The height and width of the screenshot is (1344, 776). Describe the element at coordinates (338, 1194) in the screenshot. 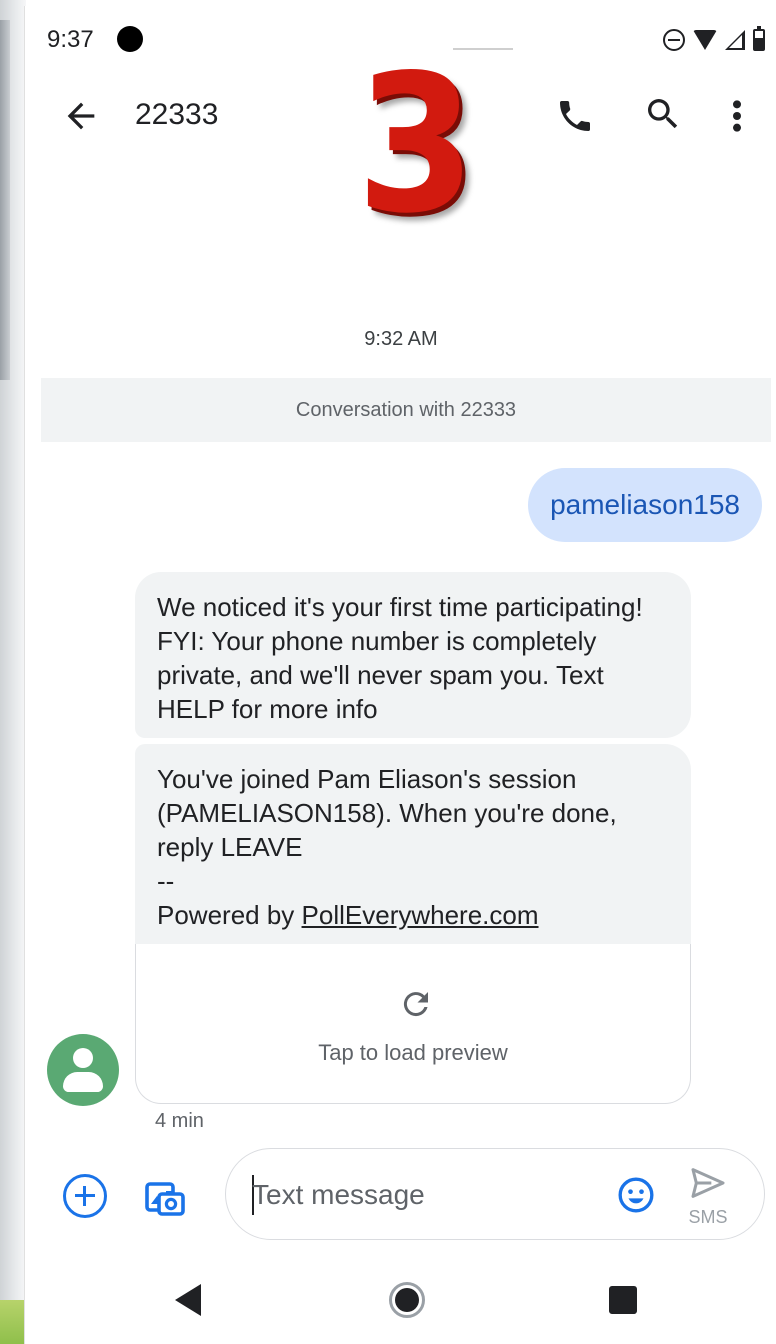

I see `message-input-placeholder: Text message` at that location.